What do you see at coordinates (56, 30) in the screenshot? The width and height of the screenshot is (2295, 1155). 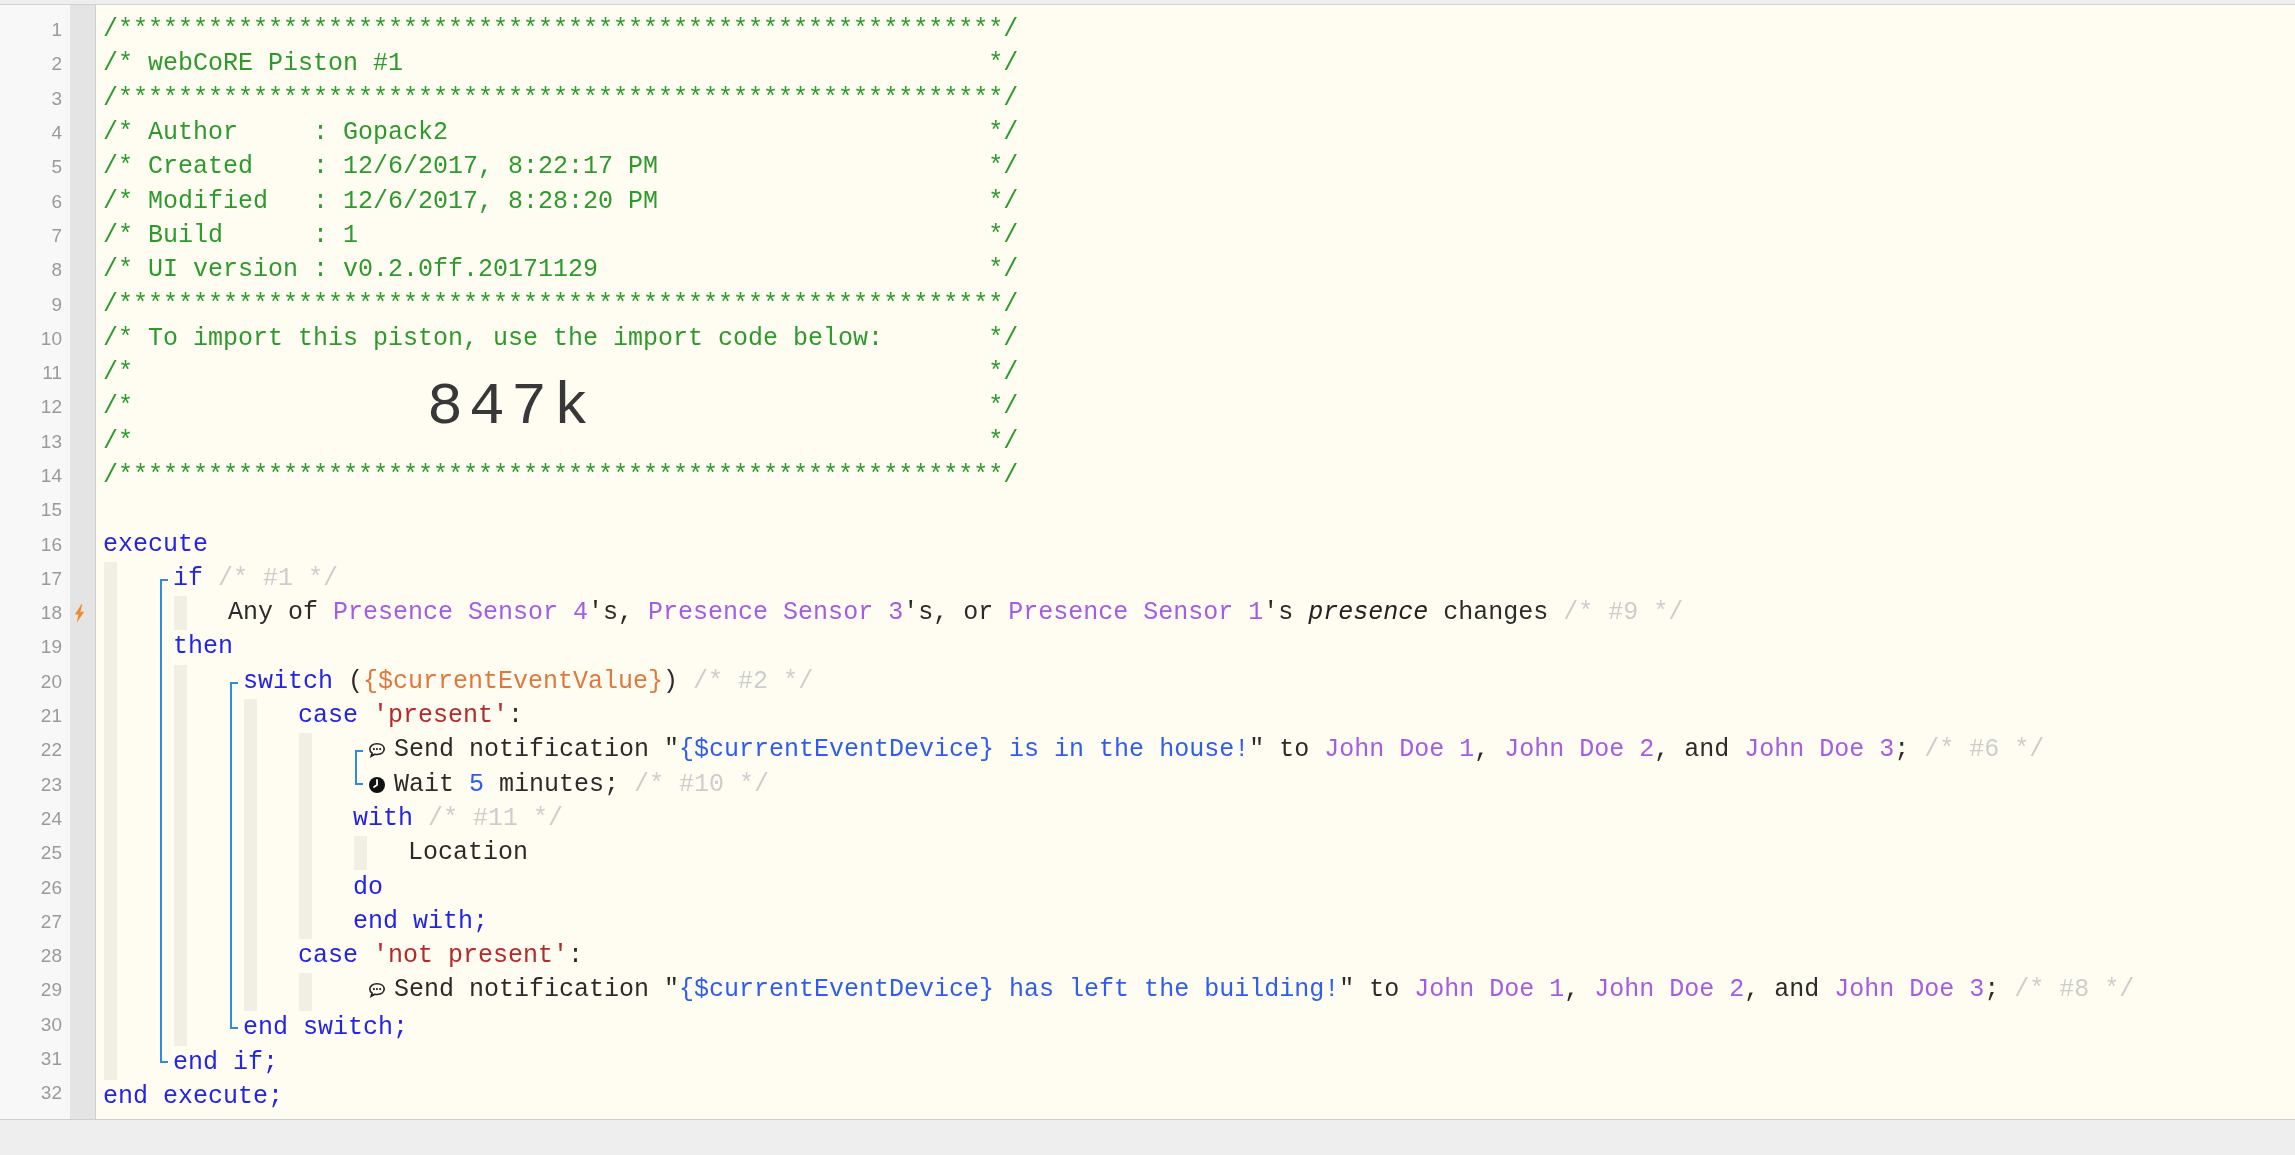 I see `line-number: 1` at bounding box center [56, 30].